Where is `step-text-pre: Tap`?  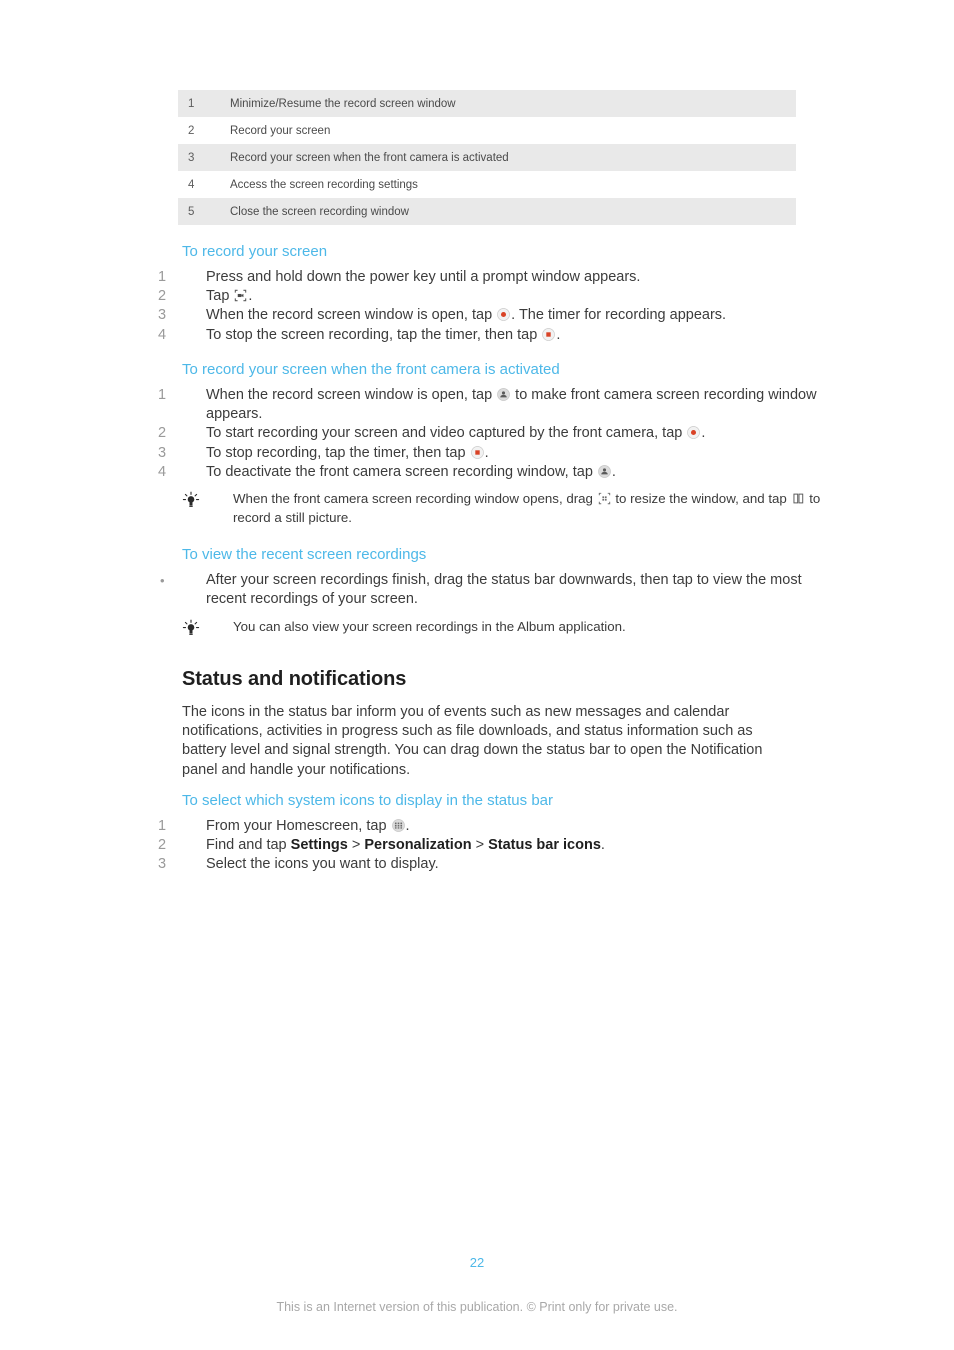 step-text-pre: Tap is located at coordinates (220, 296).